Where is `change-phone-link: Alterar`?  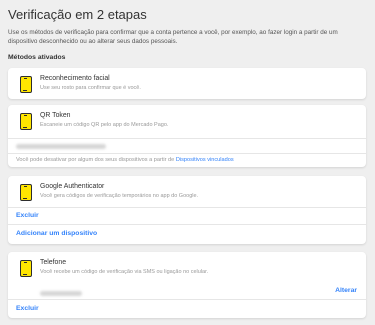
change-phone-link: Alterar is located at coordinates (346, 290).